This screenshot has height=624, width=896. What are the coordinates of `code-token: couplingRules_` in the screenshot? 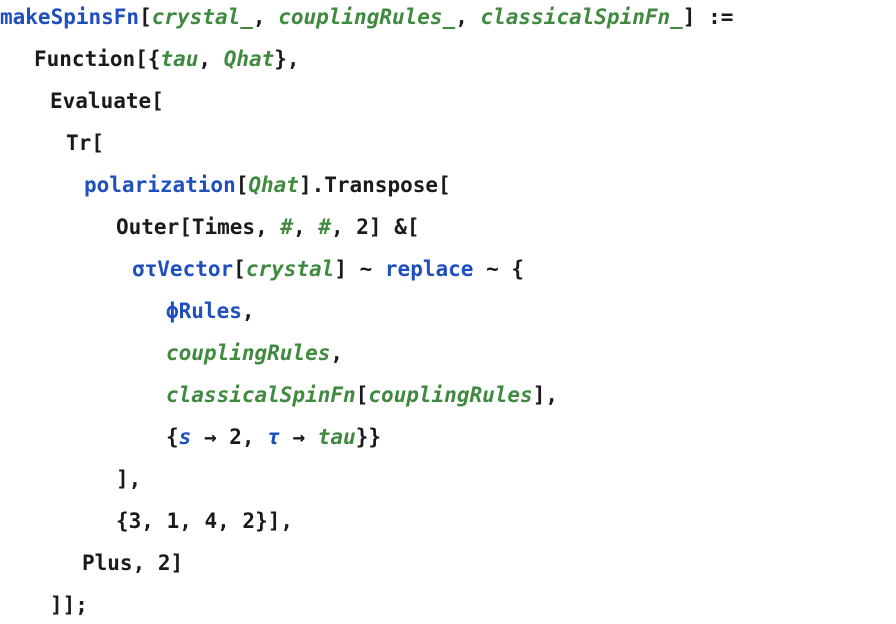 It's located at (367, 17).